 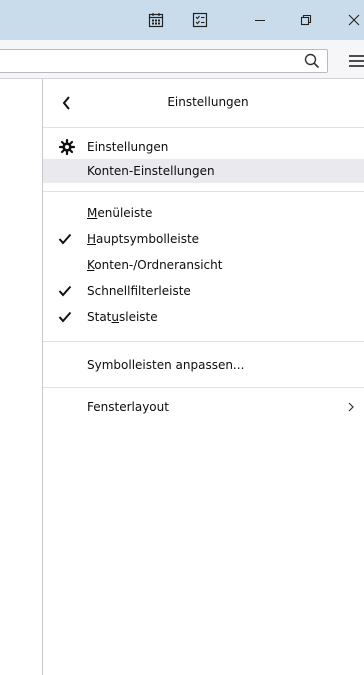 I want to click on menu-item-hauptsymbolleiste: Hauptsymbolleiste, so click(x=203, y=239).